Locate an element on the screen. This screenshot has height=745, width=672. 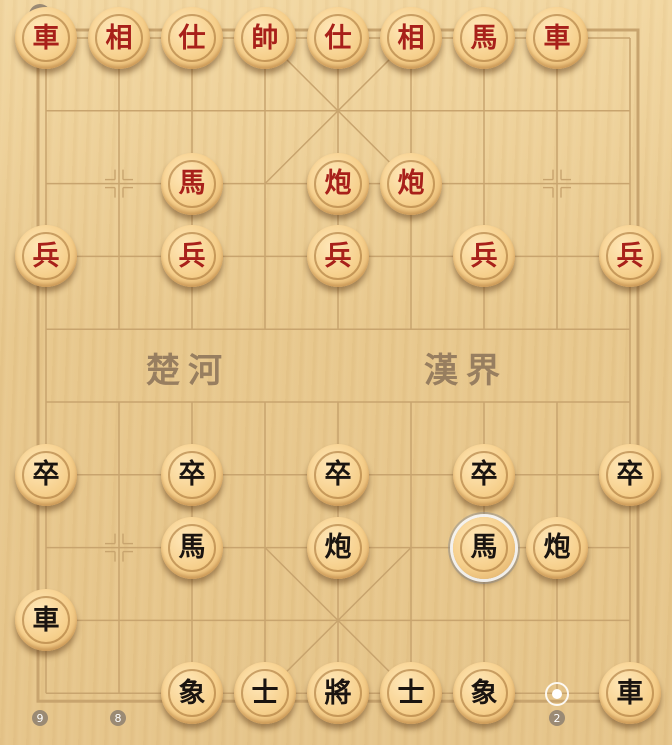
file-label-8: 8 is located at coordinates (118, 718).